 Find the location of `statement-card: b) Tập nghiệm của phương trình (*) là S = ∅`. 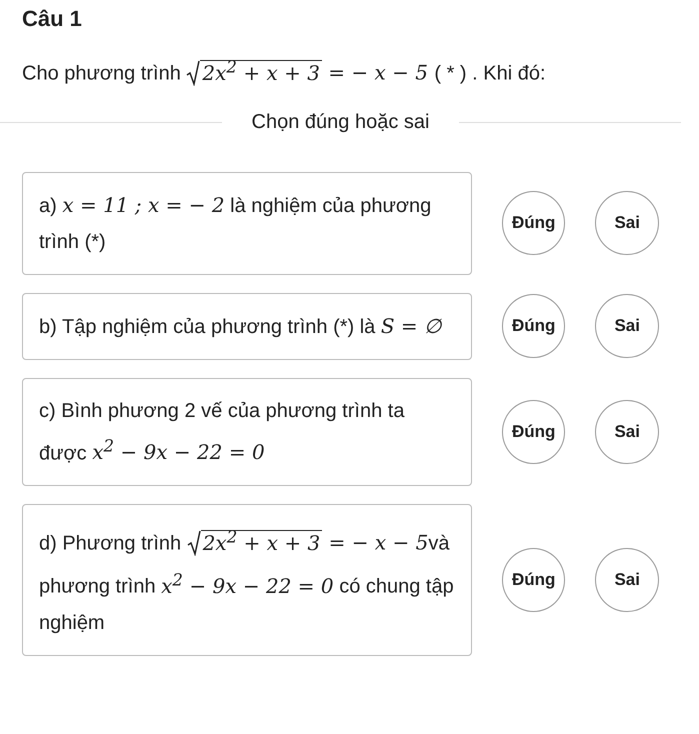

statement-card: b) Tập nghiệm của phương trình (*) là S = ∅ is located at coordinates (247, 326).